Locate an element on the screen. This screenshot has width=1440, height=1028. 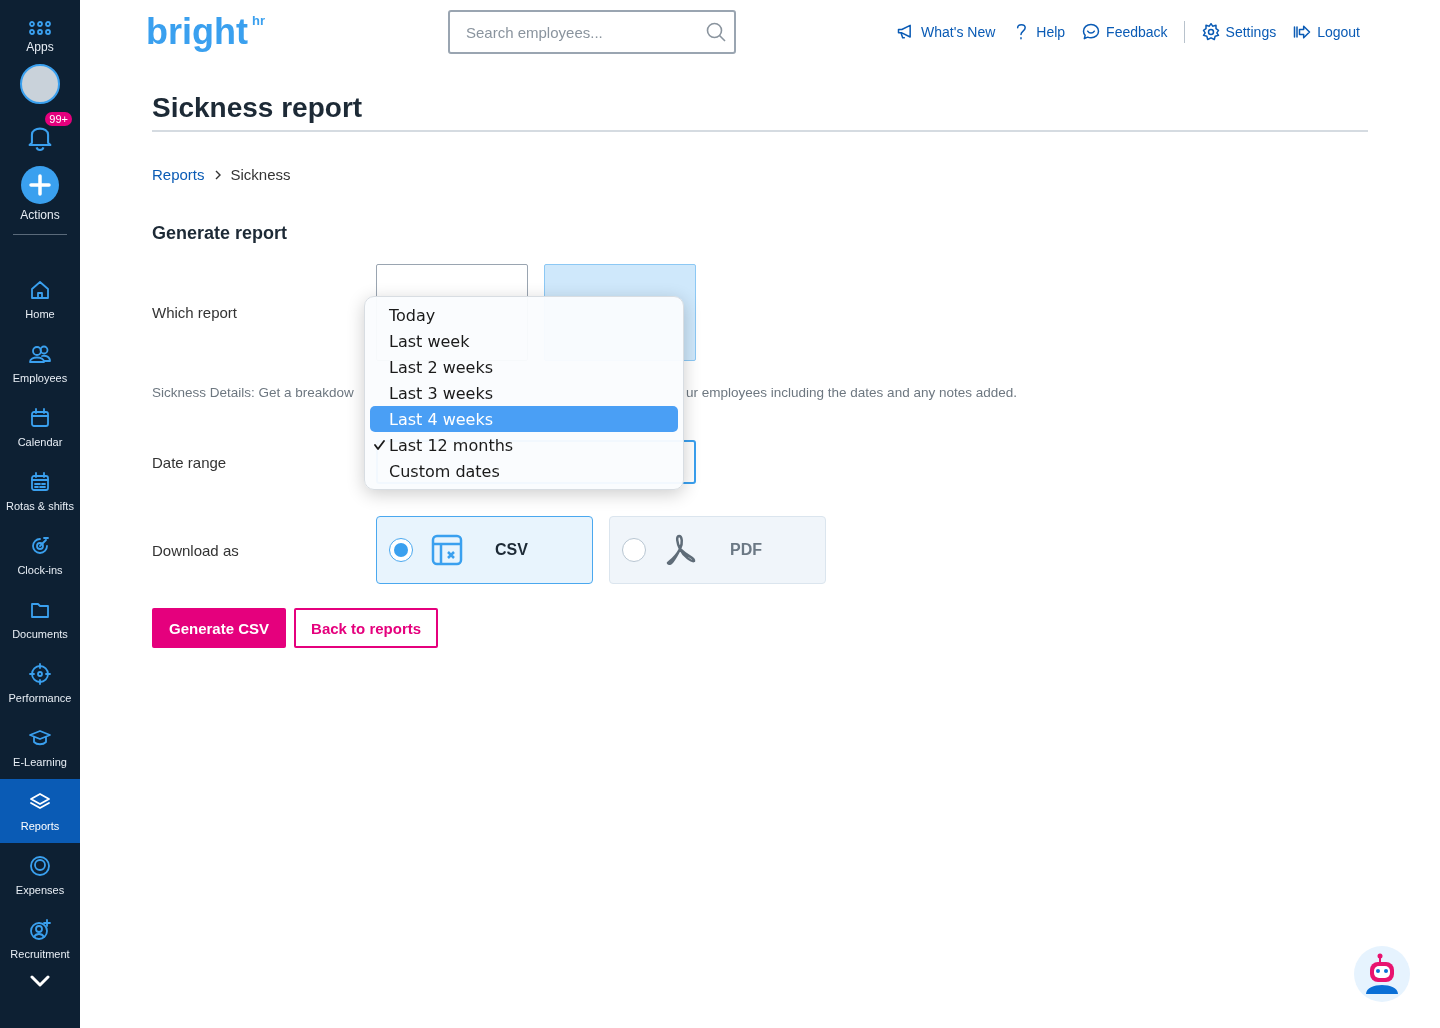
sidebar-item: Expenses is located at coordinates (40, 875).